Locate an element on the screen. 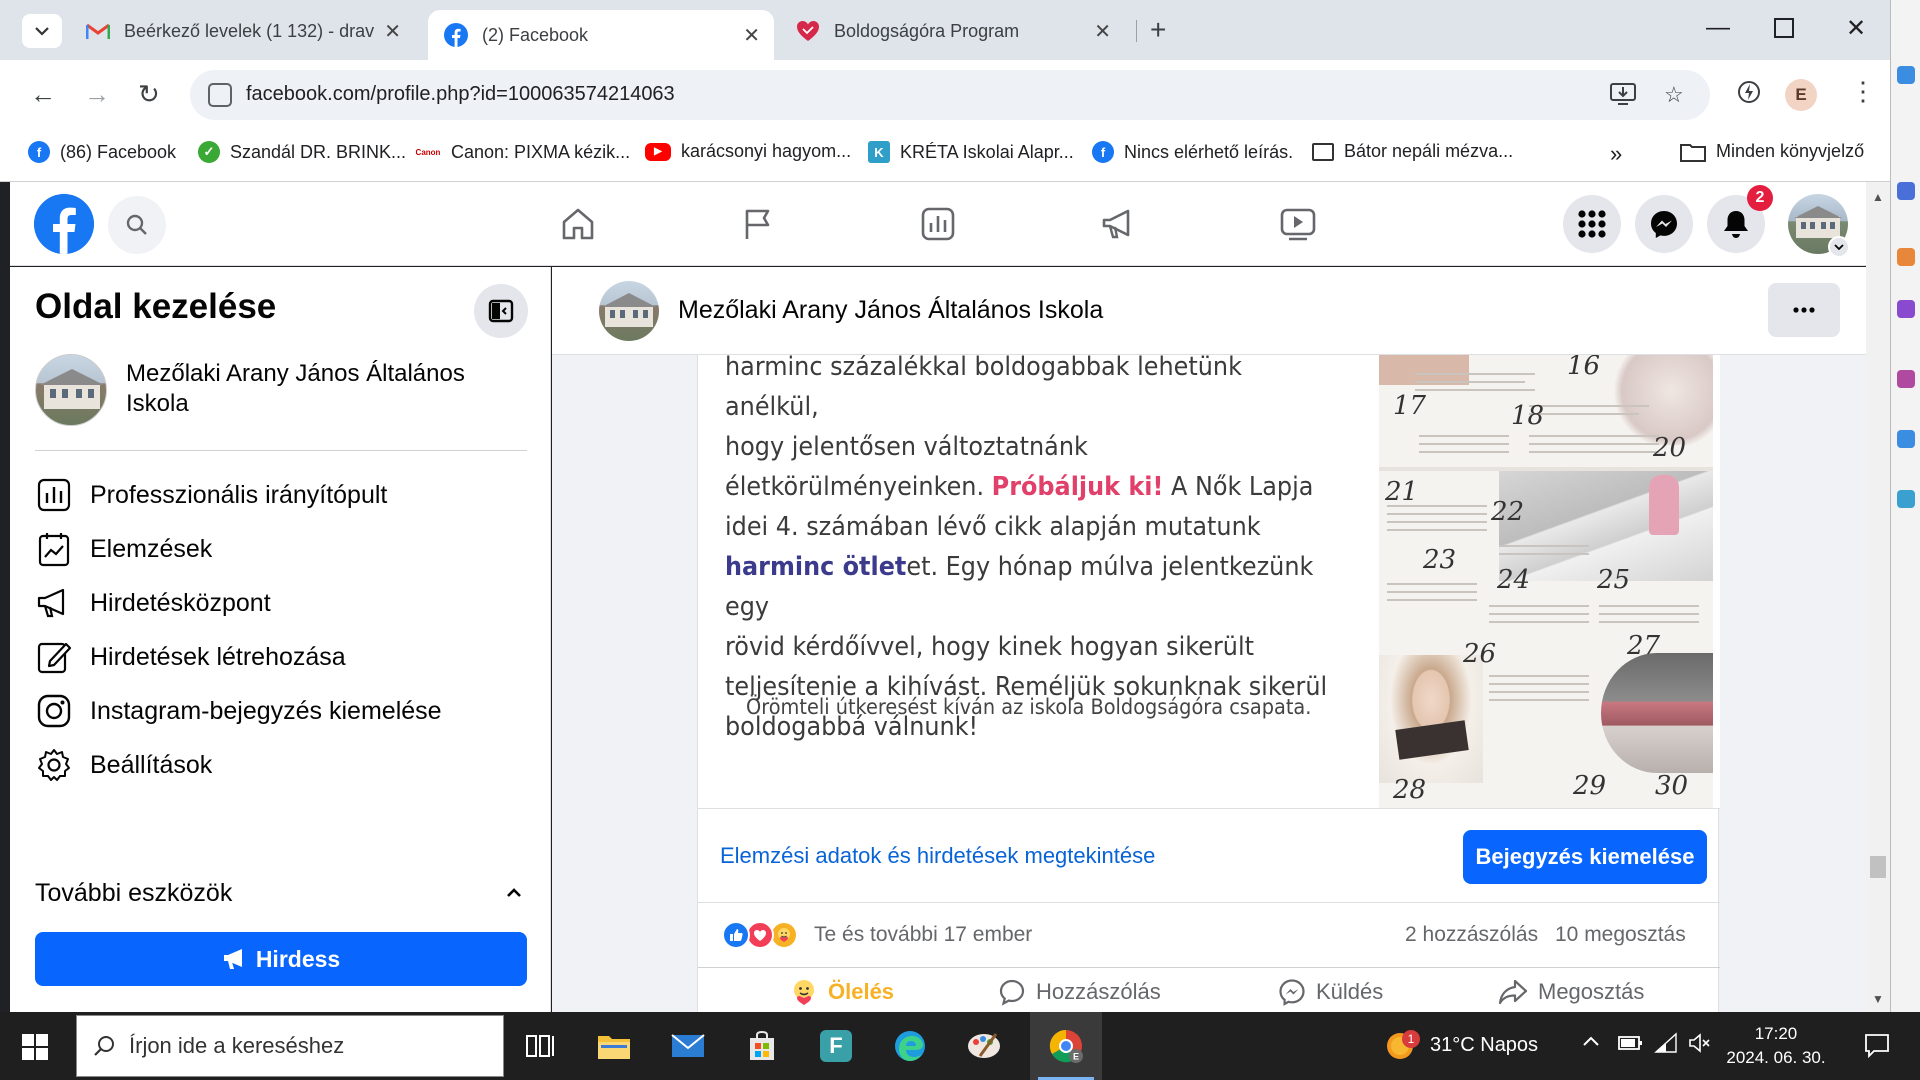  chevron-up-icon is located at coordinates (514, 892).